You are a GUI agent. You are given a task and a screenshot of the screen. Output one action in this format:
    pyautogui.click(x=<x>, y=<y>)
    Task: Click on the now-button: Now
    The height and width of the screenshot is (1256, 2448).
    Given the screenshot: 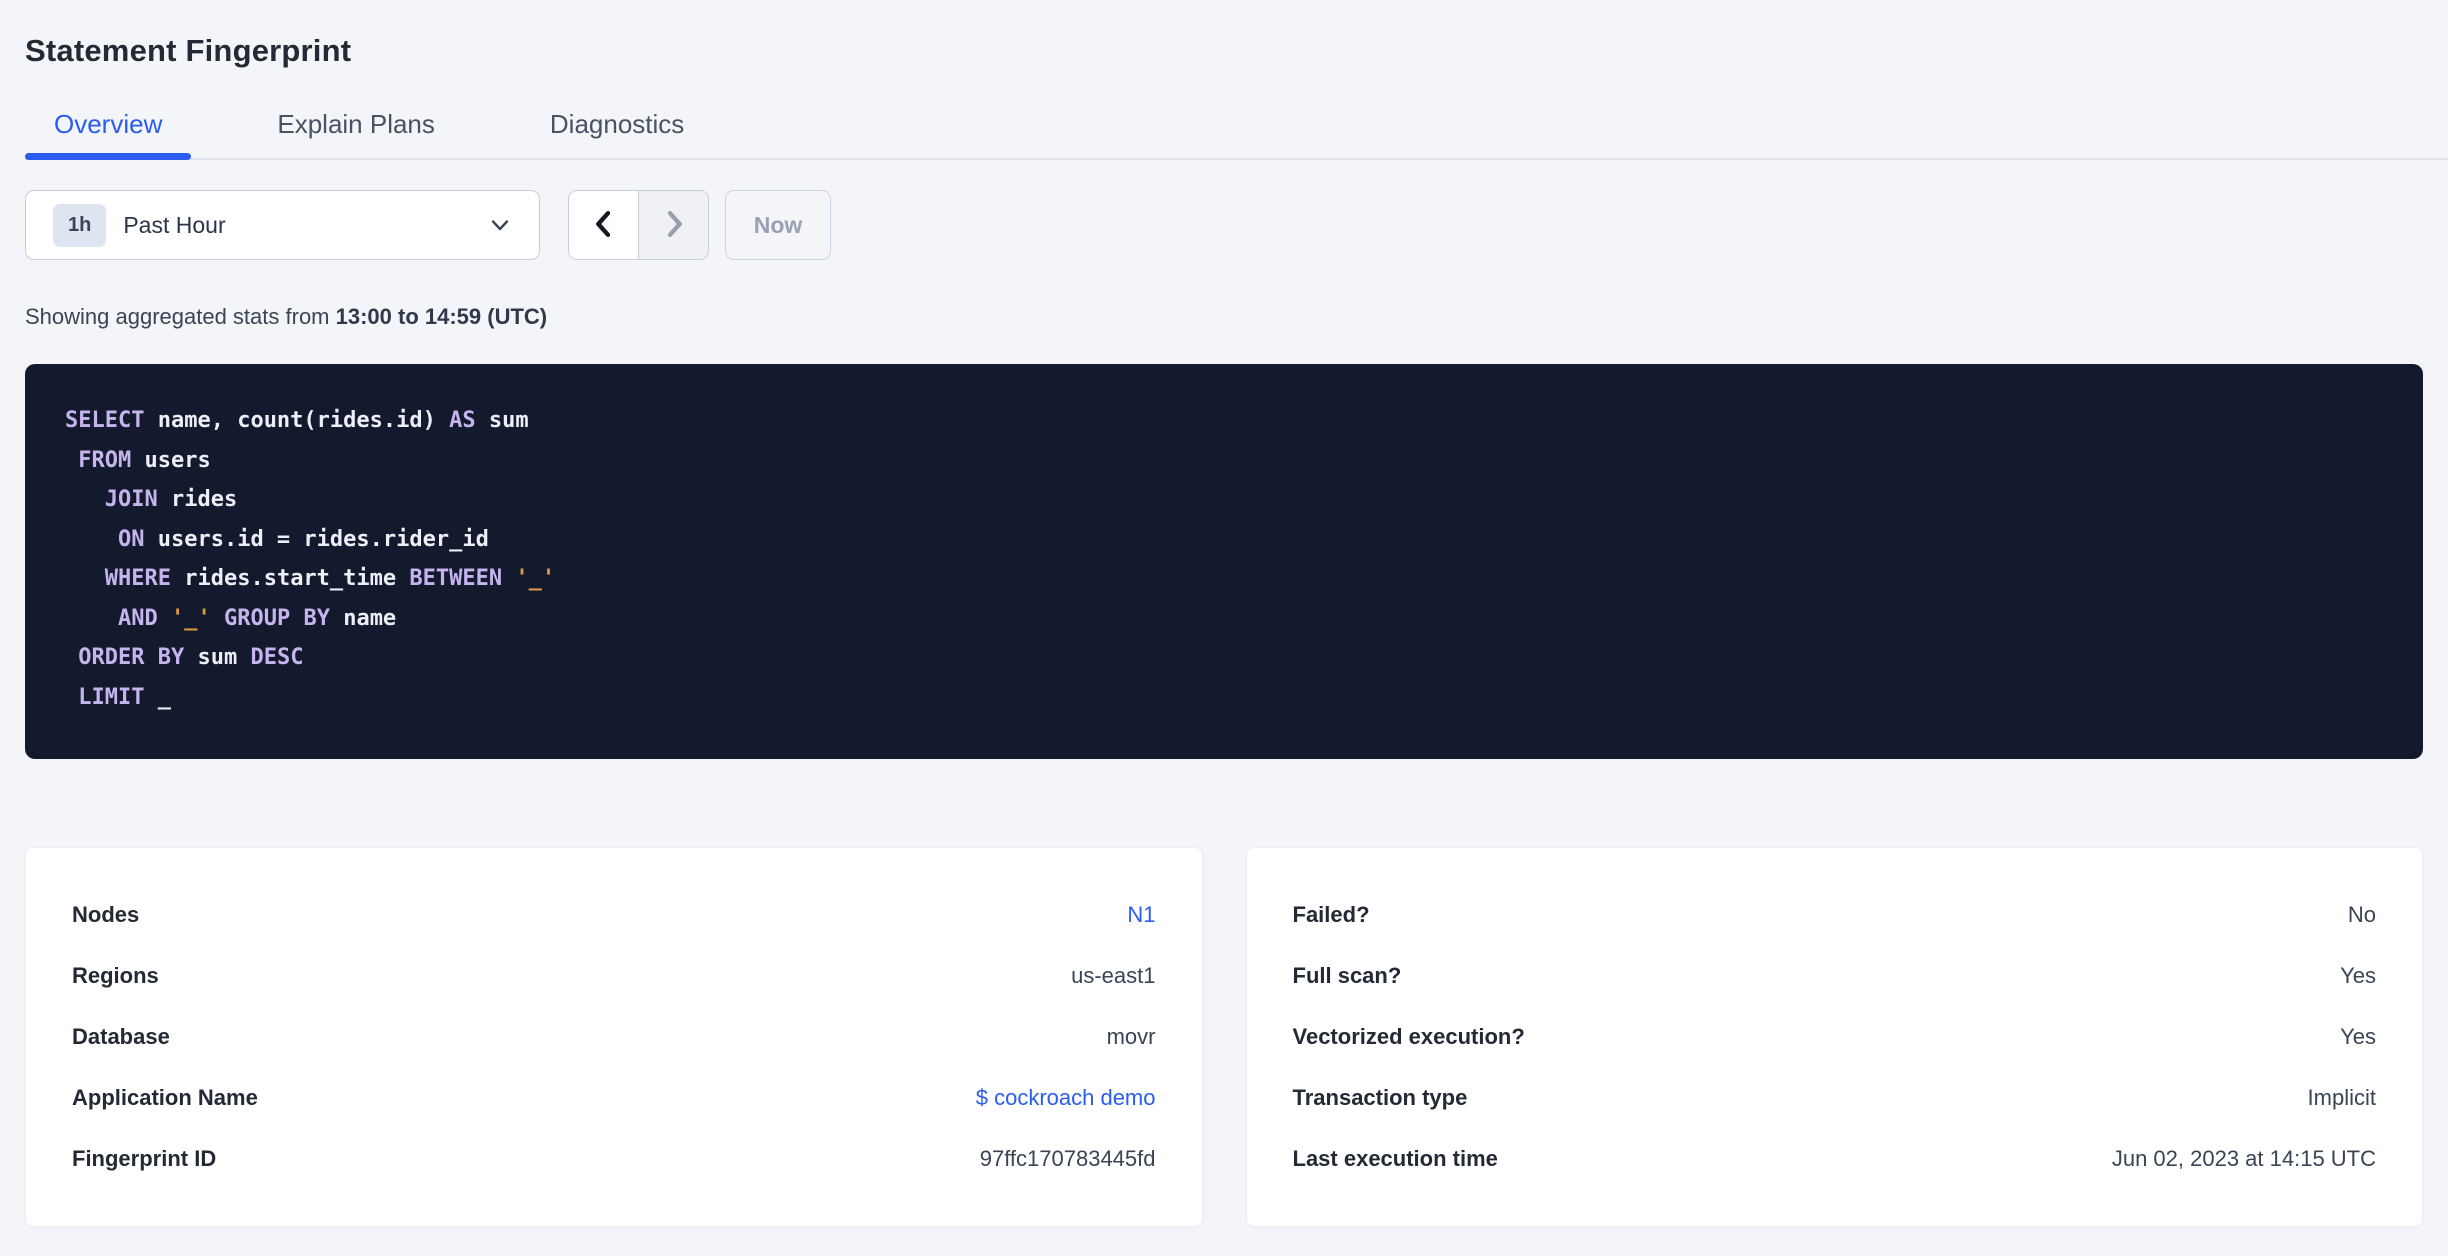 What is the action you would take?
    pyautogui.click(x=778, y=225)
    